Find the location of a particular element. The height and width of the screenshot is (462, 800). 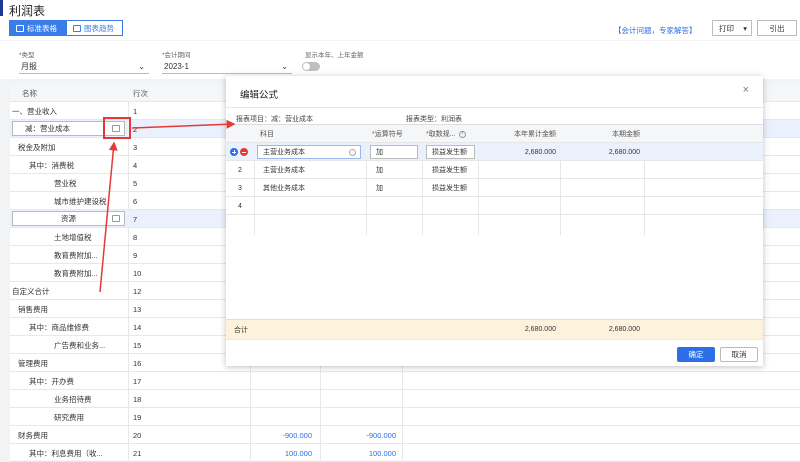

row-name-editor: 资源 is located at coordinates (68, 218).